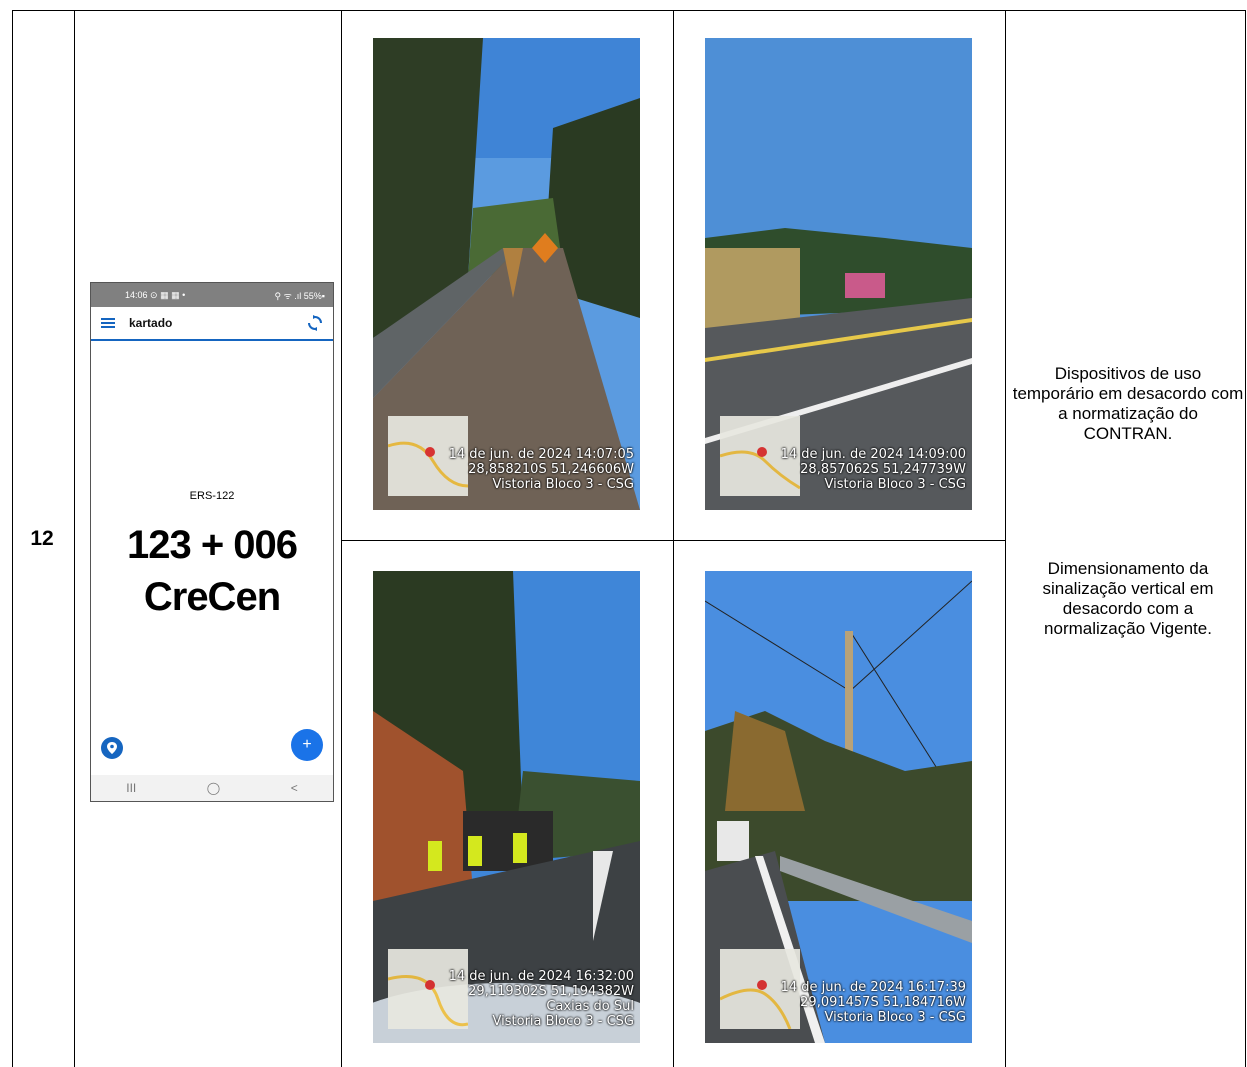 The image size is (1247, 1067). Describe the element at coordinates (299, 295) in the screenshot. I see `status-right: ⚲ ᯤ .ıl 55%▪` at that location.